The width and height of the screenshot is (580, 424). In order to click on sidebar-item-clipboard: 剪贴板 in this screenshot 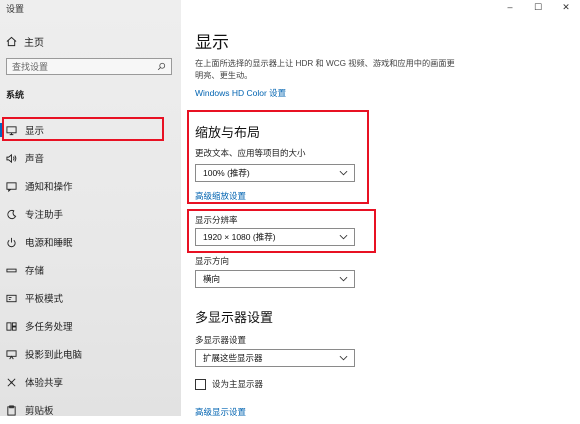, I will do `click(90, 410)`.